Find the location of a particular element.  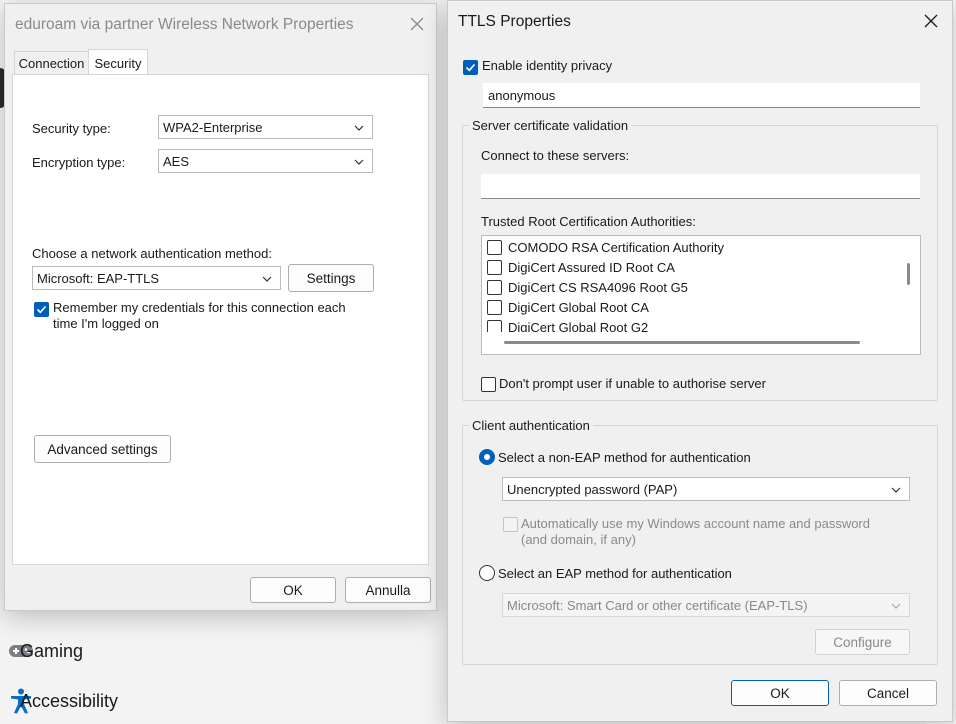

trusted-root-label: Trusted Root Certification Authorities: is located at coordinates (588, 221).